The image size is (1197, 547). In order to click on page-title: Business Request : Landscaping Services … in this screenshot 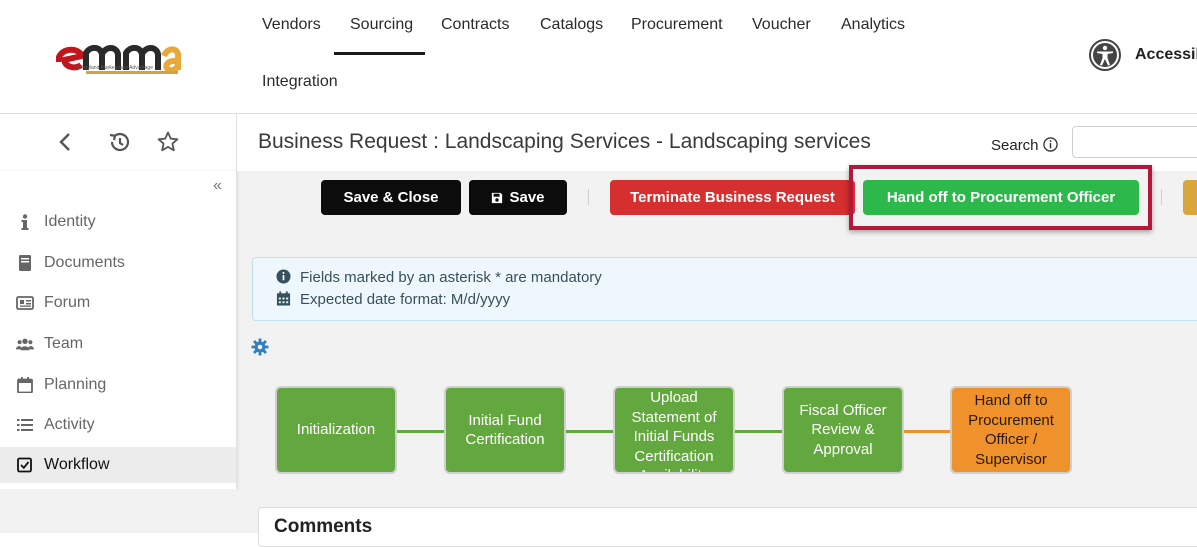, I will do `click(564, 141)`.